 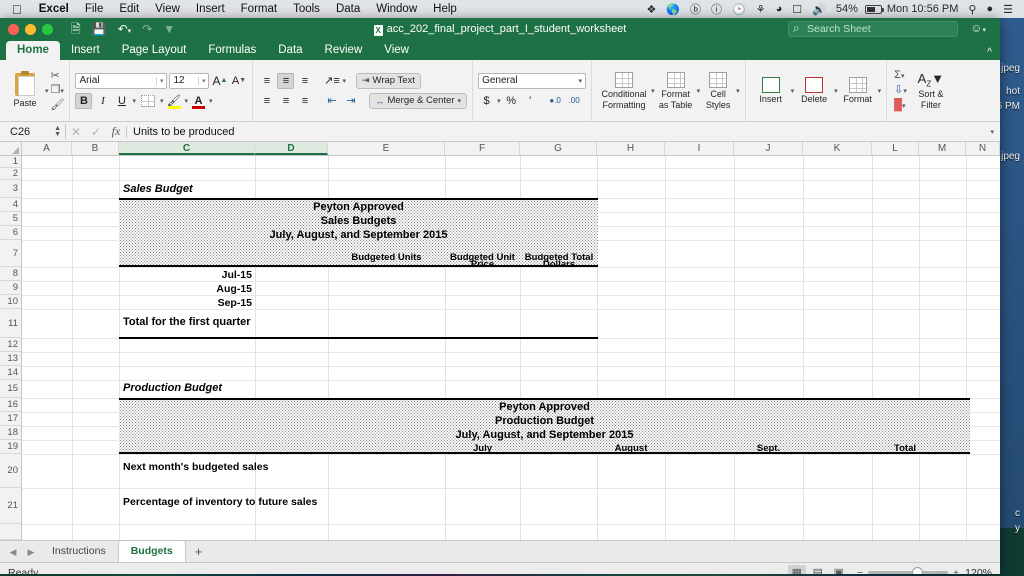 What do you see at coordinates (121, 80) in the screenshot?
I see `font-name-select: Arial ▾` at bounding box center [121, 80].